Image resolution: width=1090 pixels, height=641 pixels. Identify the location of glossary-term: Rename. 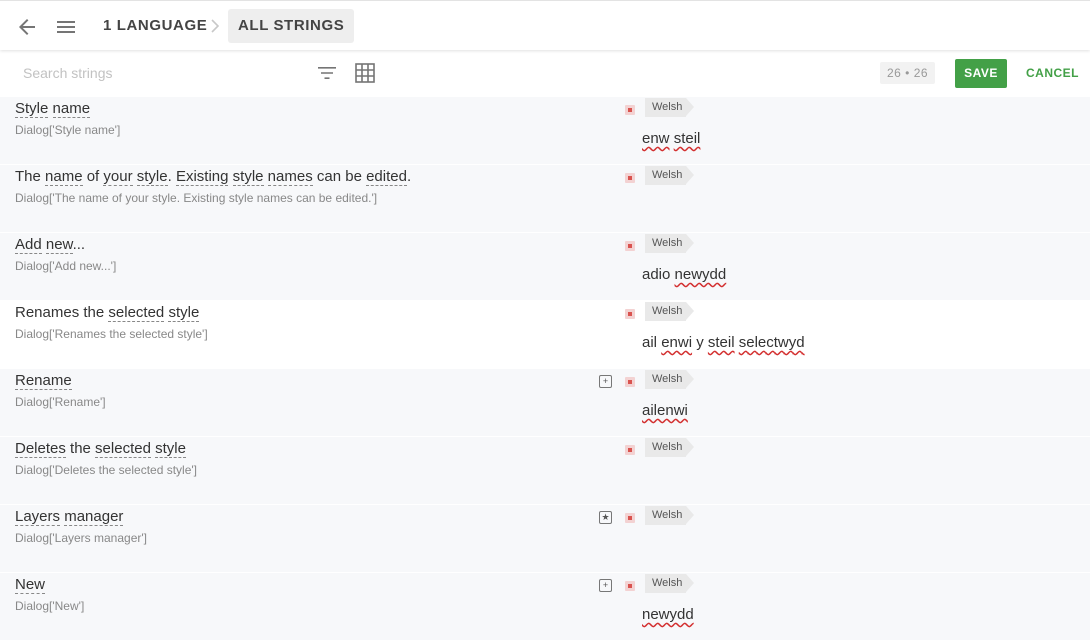
(43, 381).